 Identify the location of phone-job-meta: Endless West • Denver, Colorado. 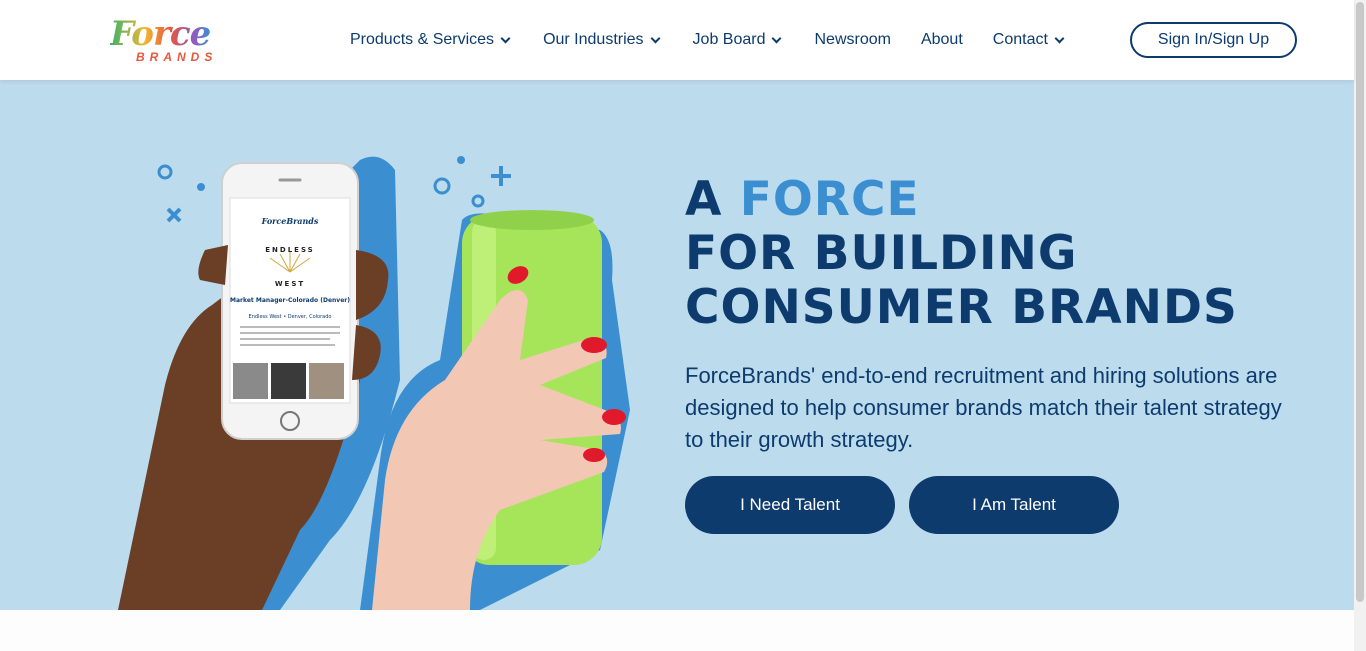
(290, 317).